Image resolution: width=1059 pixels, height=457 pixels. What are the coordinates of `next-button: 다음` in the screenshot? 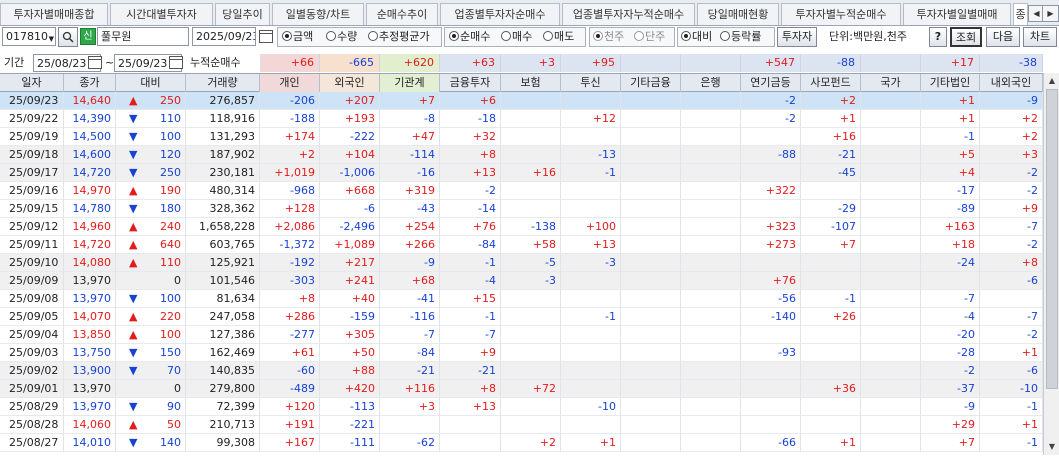 It's located at (1003, 37).